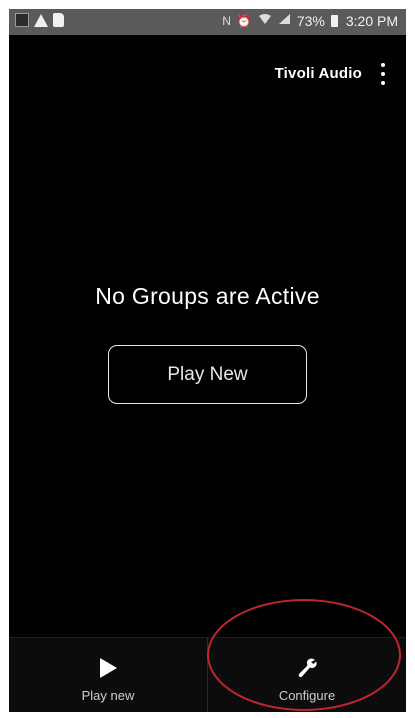 The height and width of the screenshot is (718, 415). I want to click on tab-play-new: Play new, so click(108, 675).